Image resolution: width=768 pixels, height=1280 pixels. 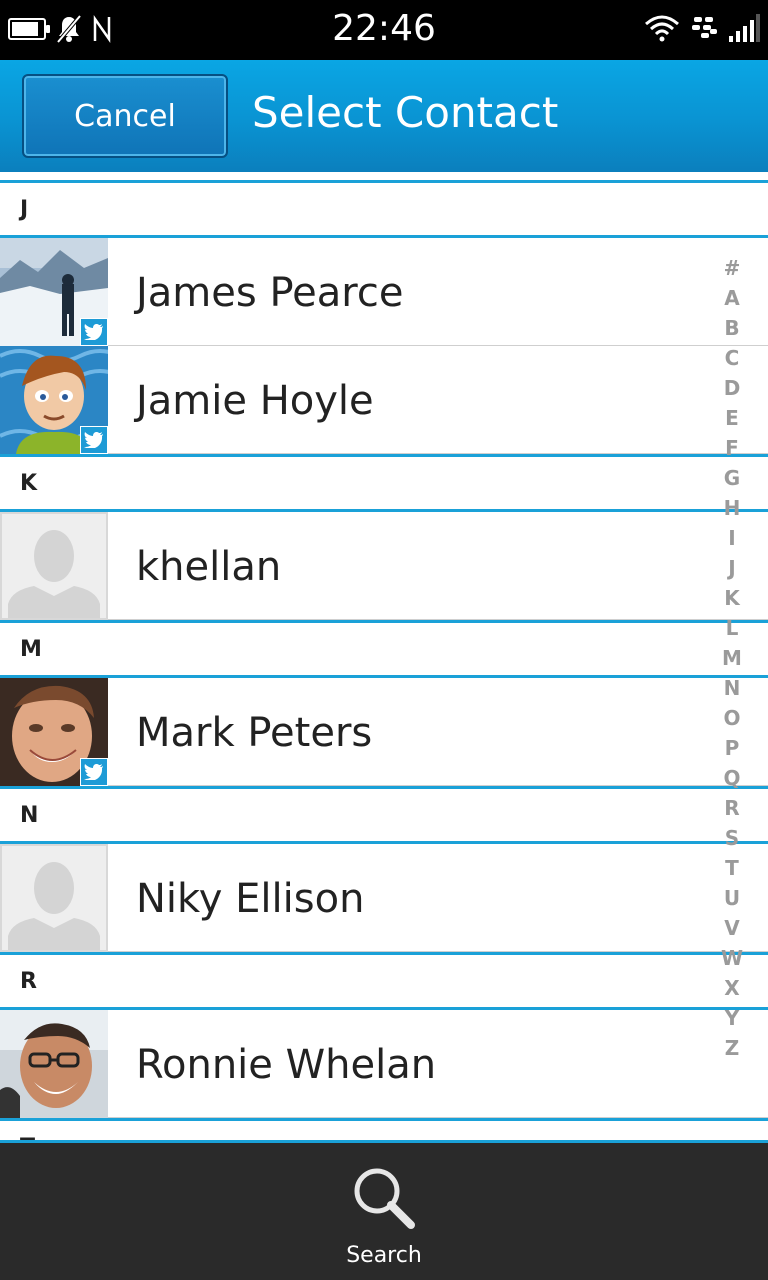 What do you see at coordinates (28, 981) in the screenshot?
I see `section-letter: R` at bounding box center [28, 981].